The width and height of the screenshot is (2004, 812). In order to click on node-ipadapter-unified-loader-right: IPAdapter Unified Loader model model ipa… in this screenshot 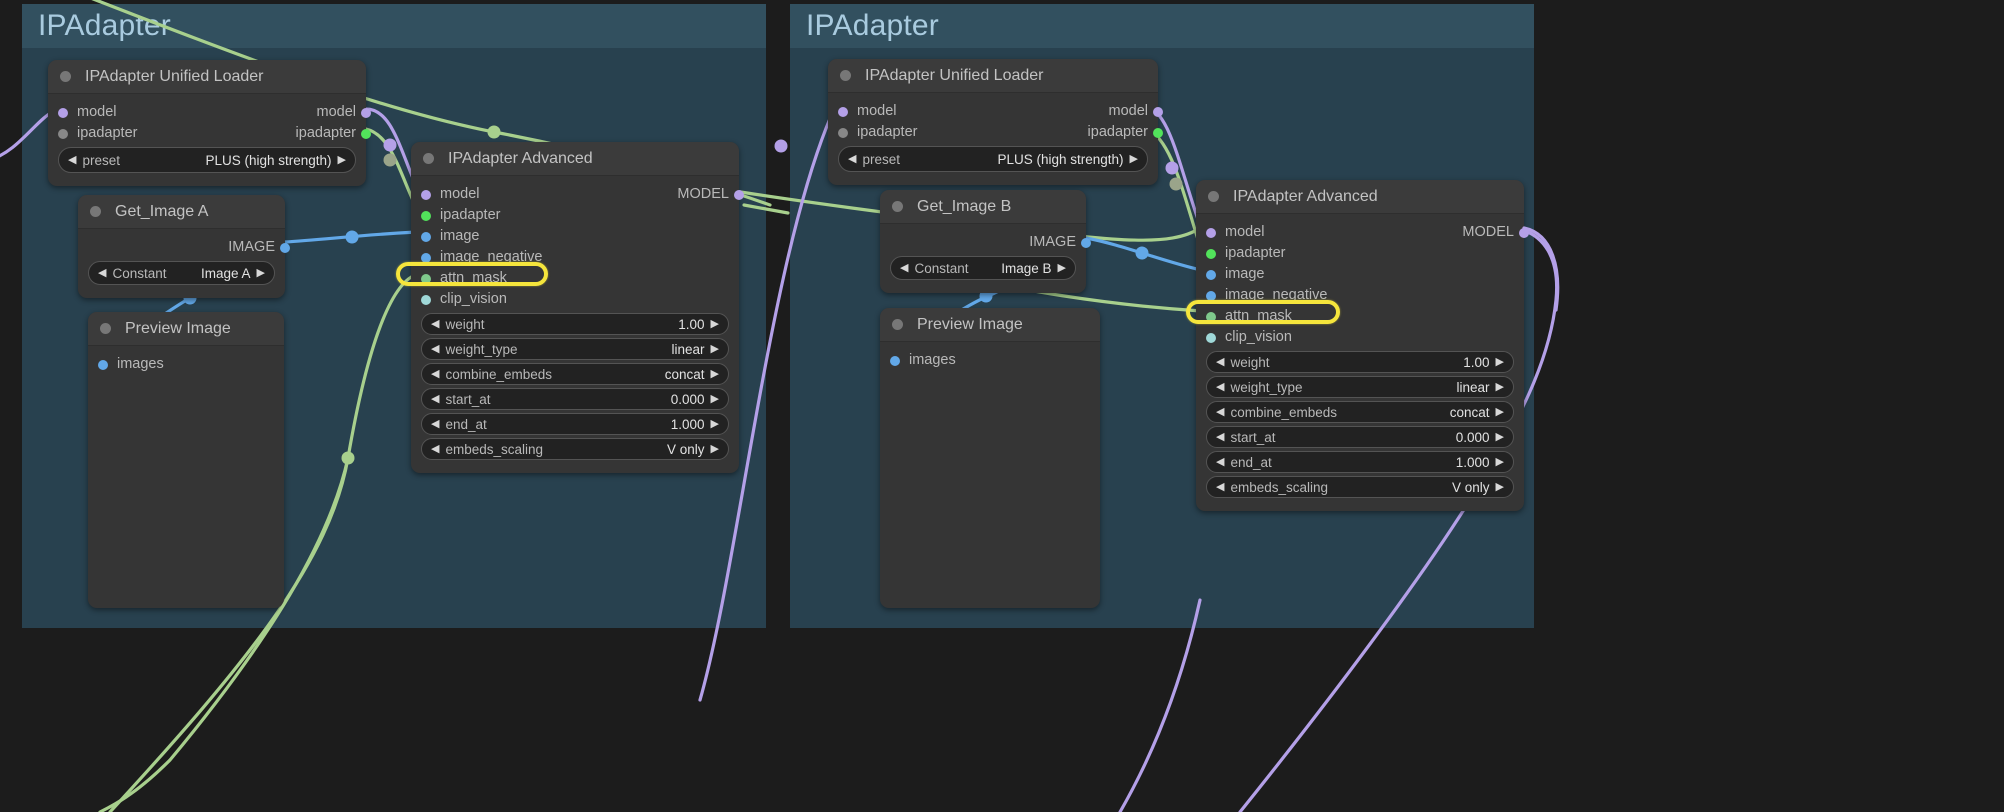, I will do `click(995, 122)`.